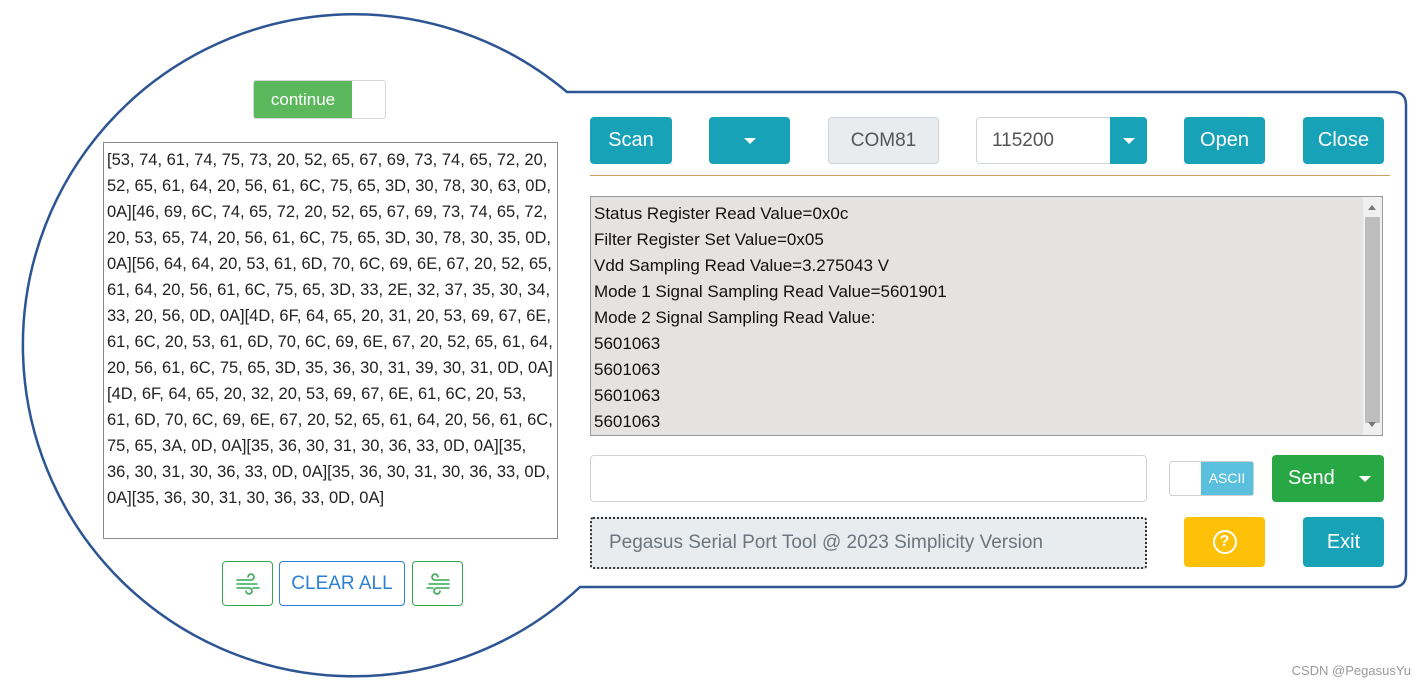 This screenshot has width=1425, height=689. I want to click on wind-left-button, so click(247, 583).